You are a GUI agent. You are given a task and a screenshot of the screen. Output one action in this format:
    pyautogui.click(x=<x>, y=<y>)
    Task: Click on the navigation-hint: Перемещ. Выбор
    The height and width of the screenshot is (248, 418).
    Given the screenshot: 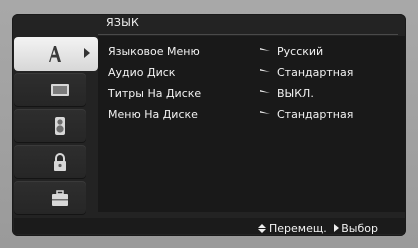 What is the action you would take?
    pyautogui.click(x=318, y=228)
    